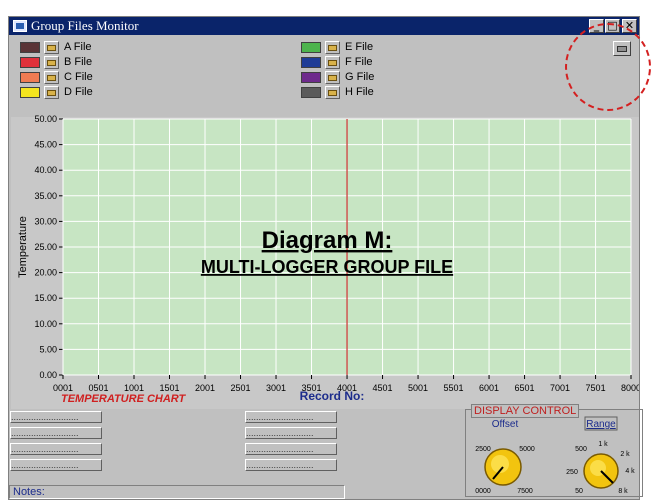 Image resolution: width=660 pixels, height=502 pixels. I want to click on y-tick-label: 5.00, so click(48, 349).